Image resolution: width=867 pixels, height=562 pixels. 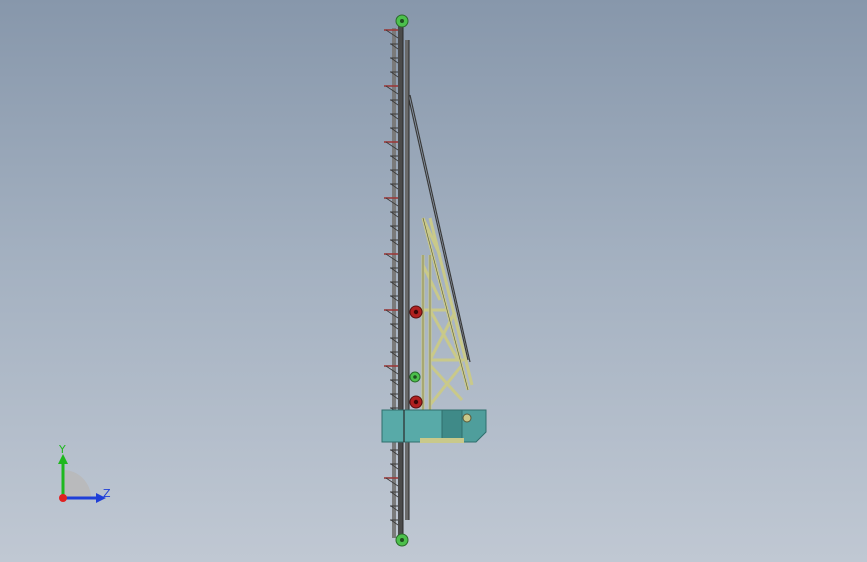 What do you see at coordinates (62, 449) in the screenshot?
I see `y-axis-label: Y` at bounding box center [62, 449].